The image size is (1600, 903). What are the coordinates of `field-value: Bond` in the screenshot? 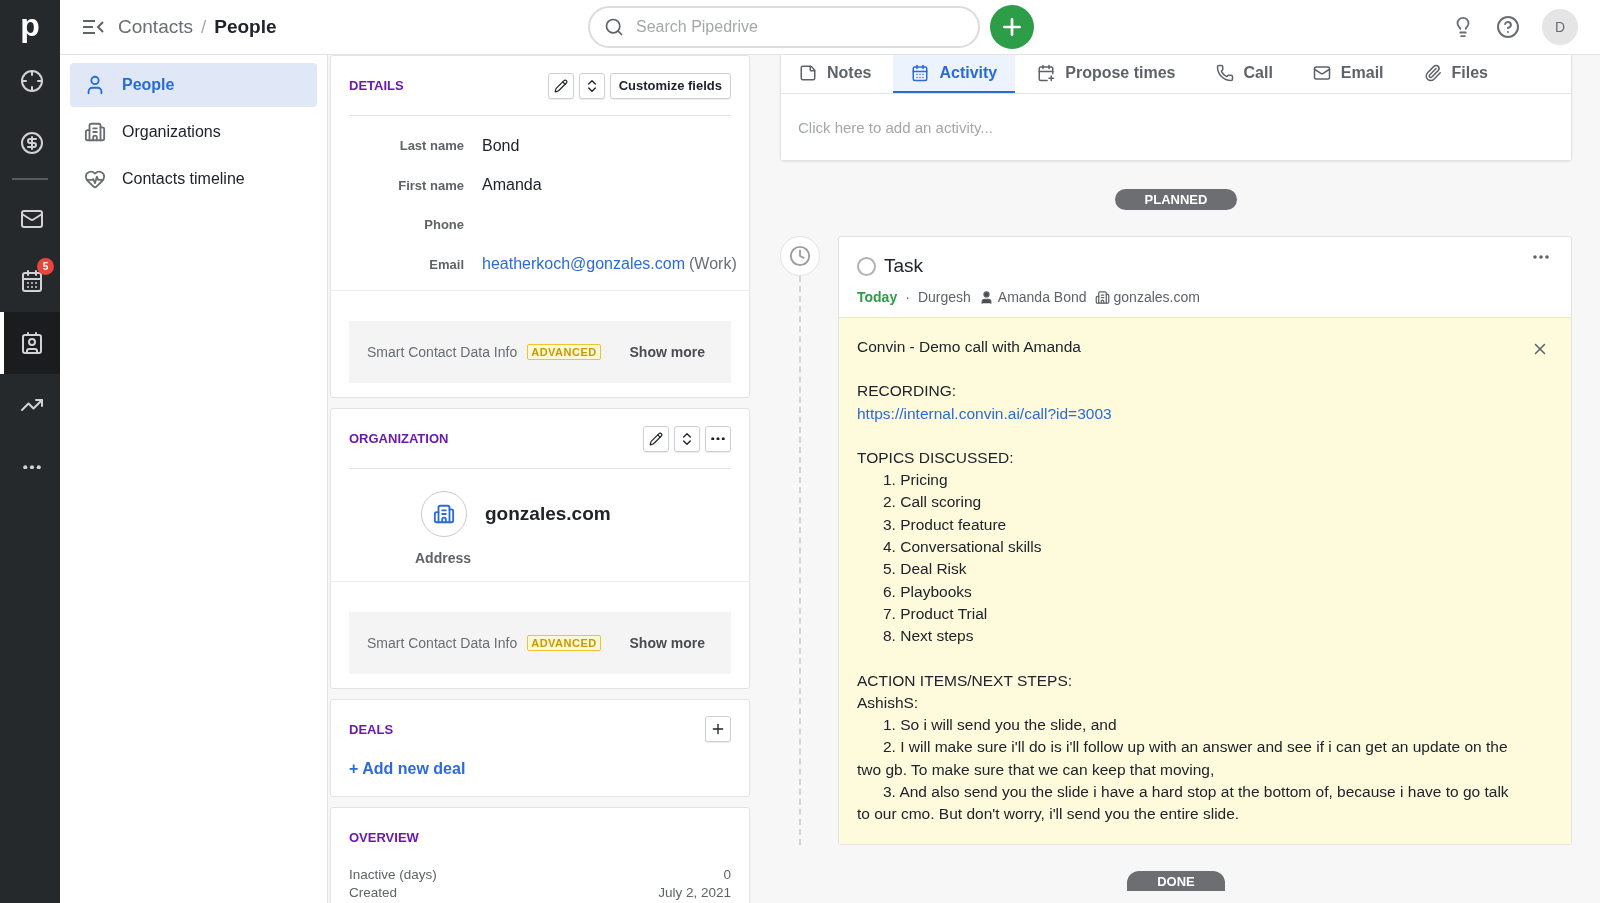 It's located at (501, 145).